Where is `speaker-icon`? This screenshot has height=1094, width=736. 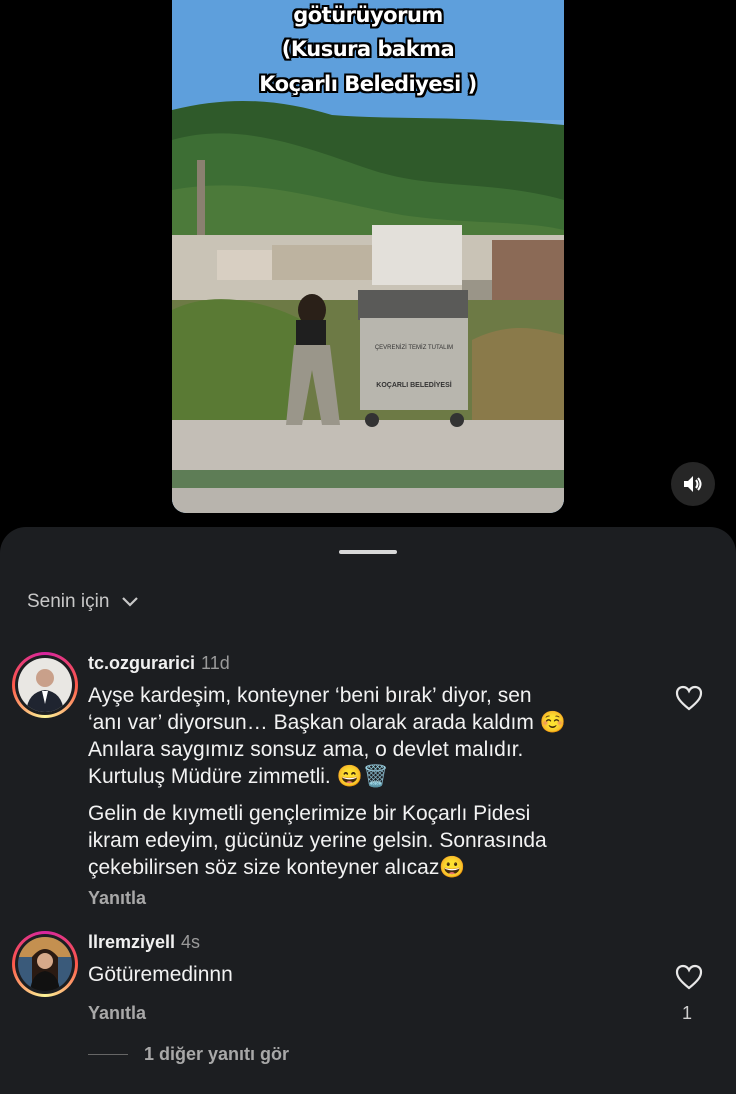 speaker-icon is located at coordinates (693, 484).